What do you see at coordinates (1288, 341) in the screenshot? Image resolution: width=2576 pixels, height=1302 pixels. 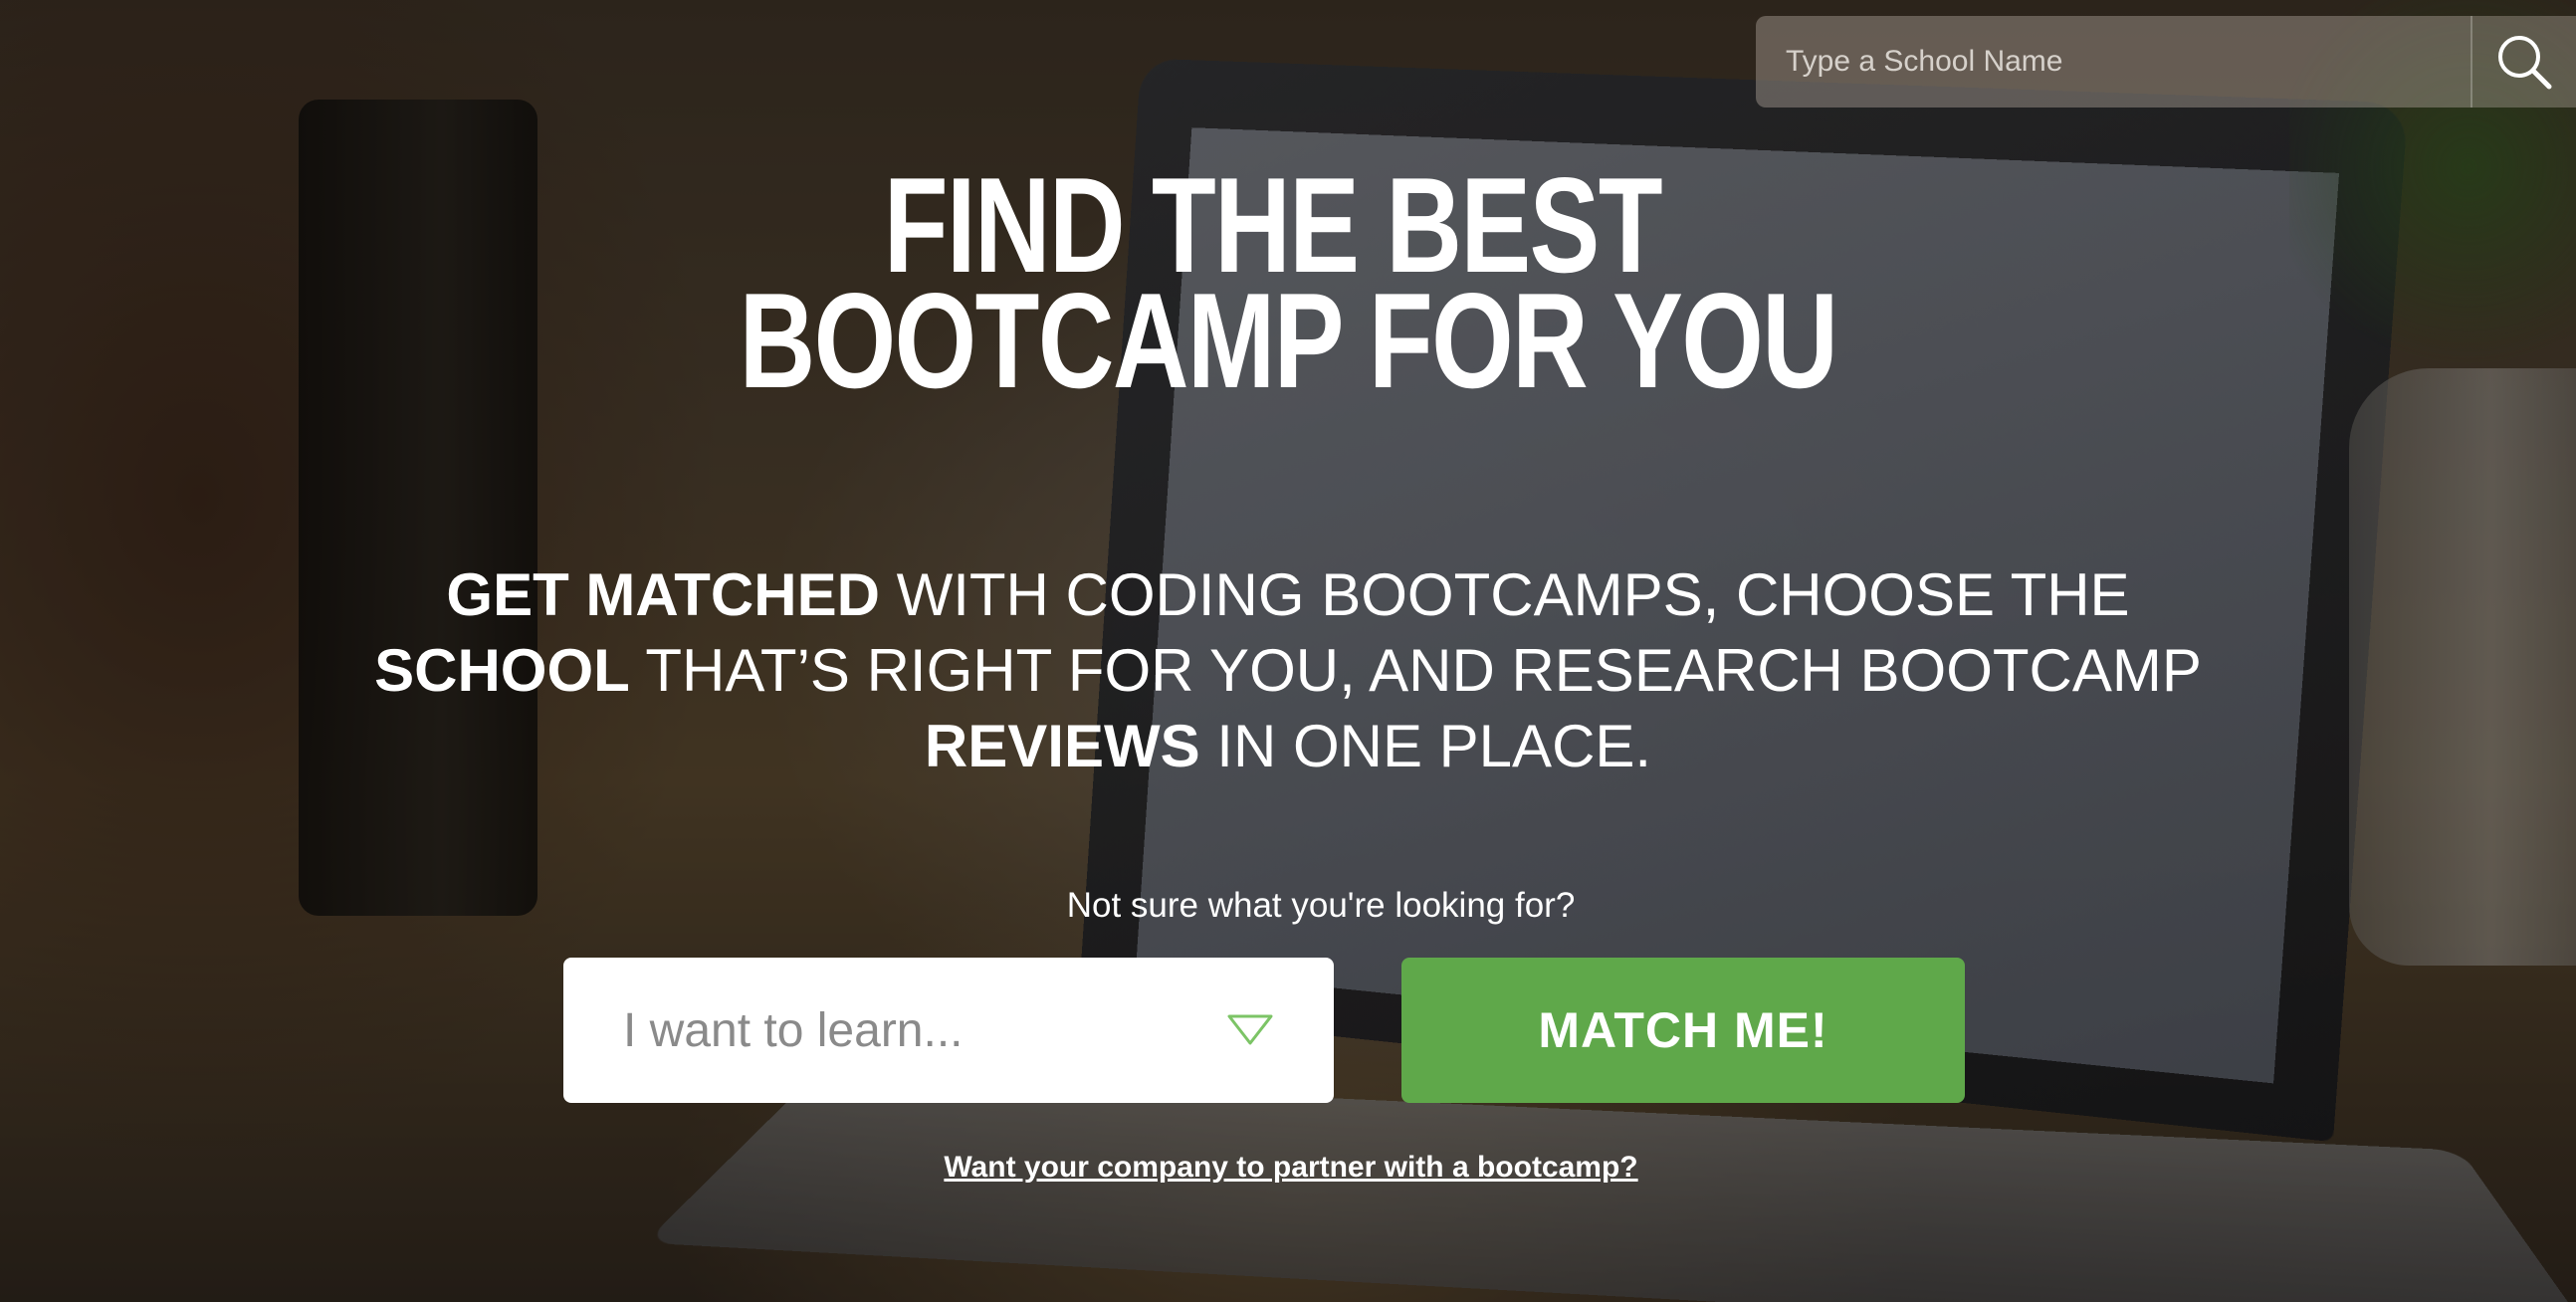 I see `headline-line-2: BOOTCAMP FOR YOU` at bounding box center [1288, 341].